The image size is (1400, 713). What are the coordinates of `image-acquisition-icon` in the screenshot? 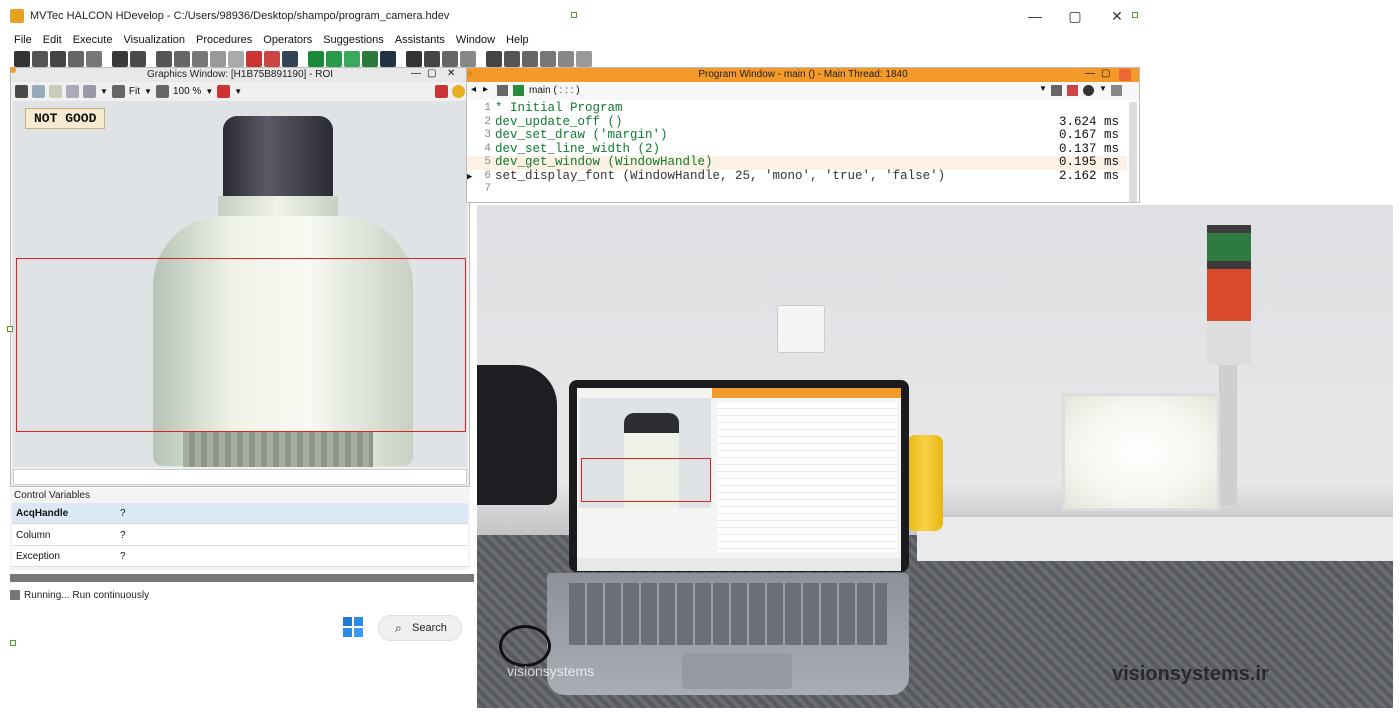 It's located at (494, 59).